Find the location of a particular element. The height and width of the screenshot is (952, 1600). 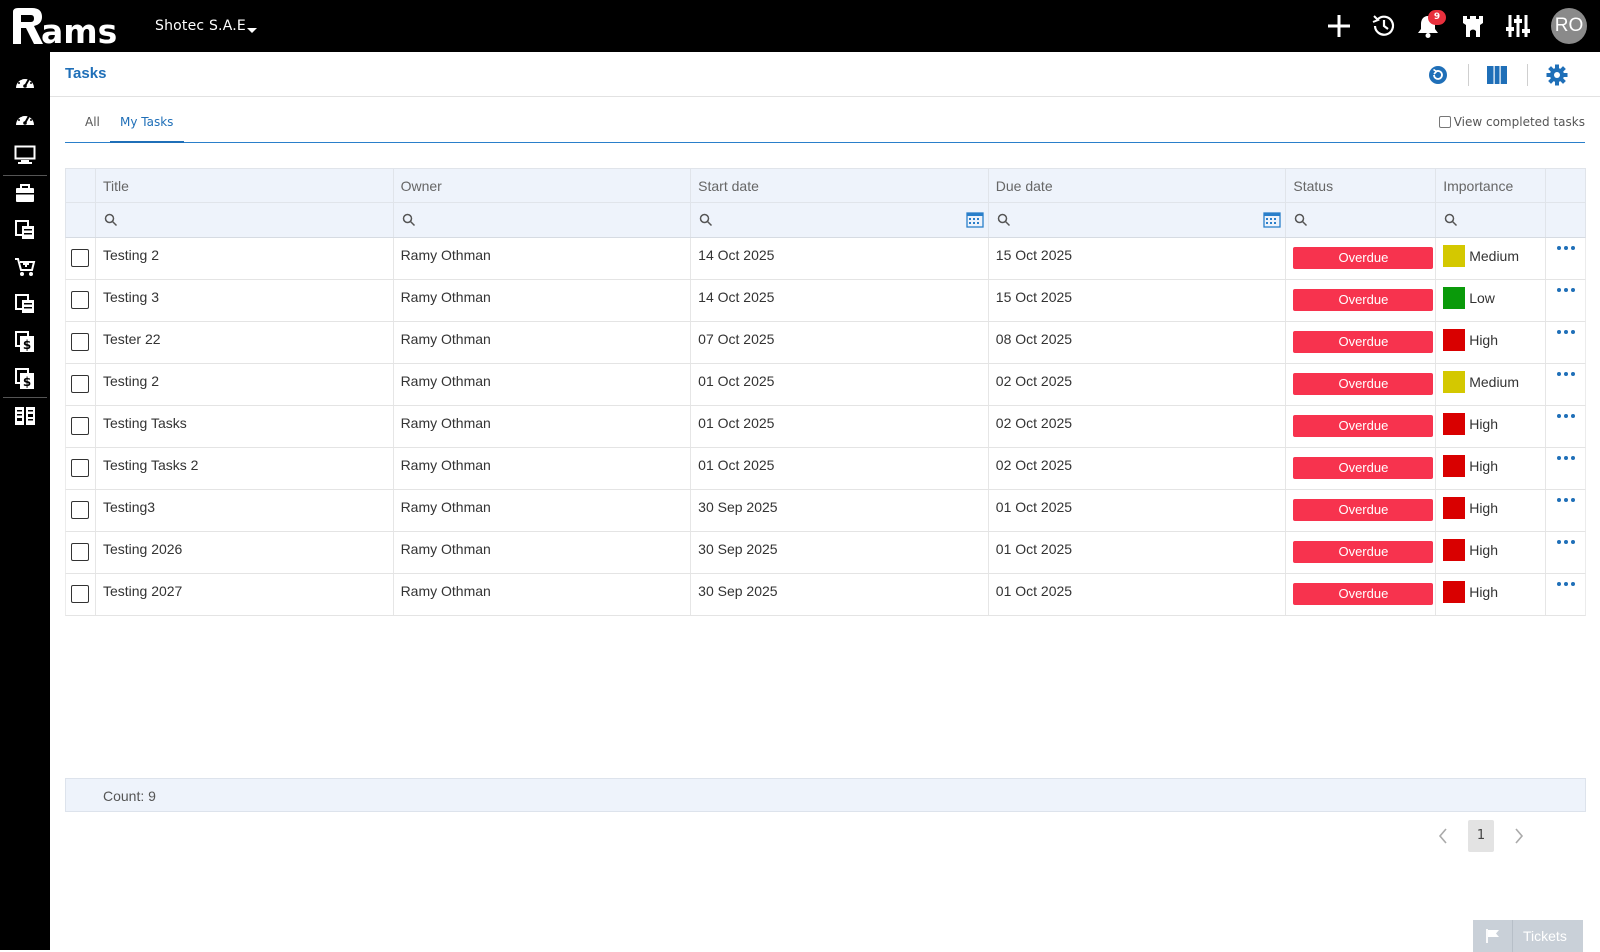

columns-icon is located at coordinates (25, 416).